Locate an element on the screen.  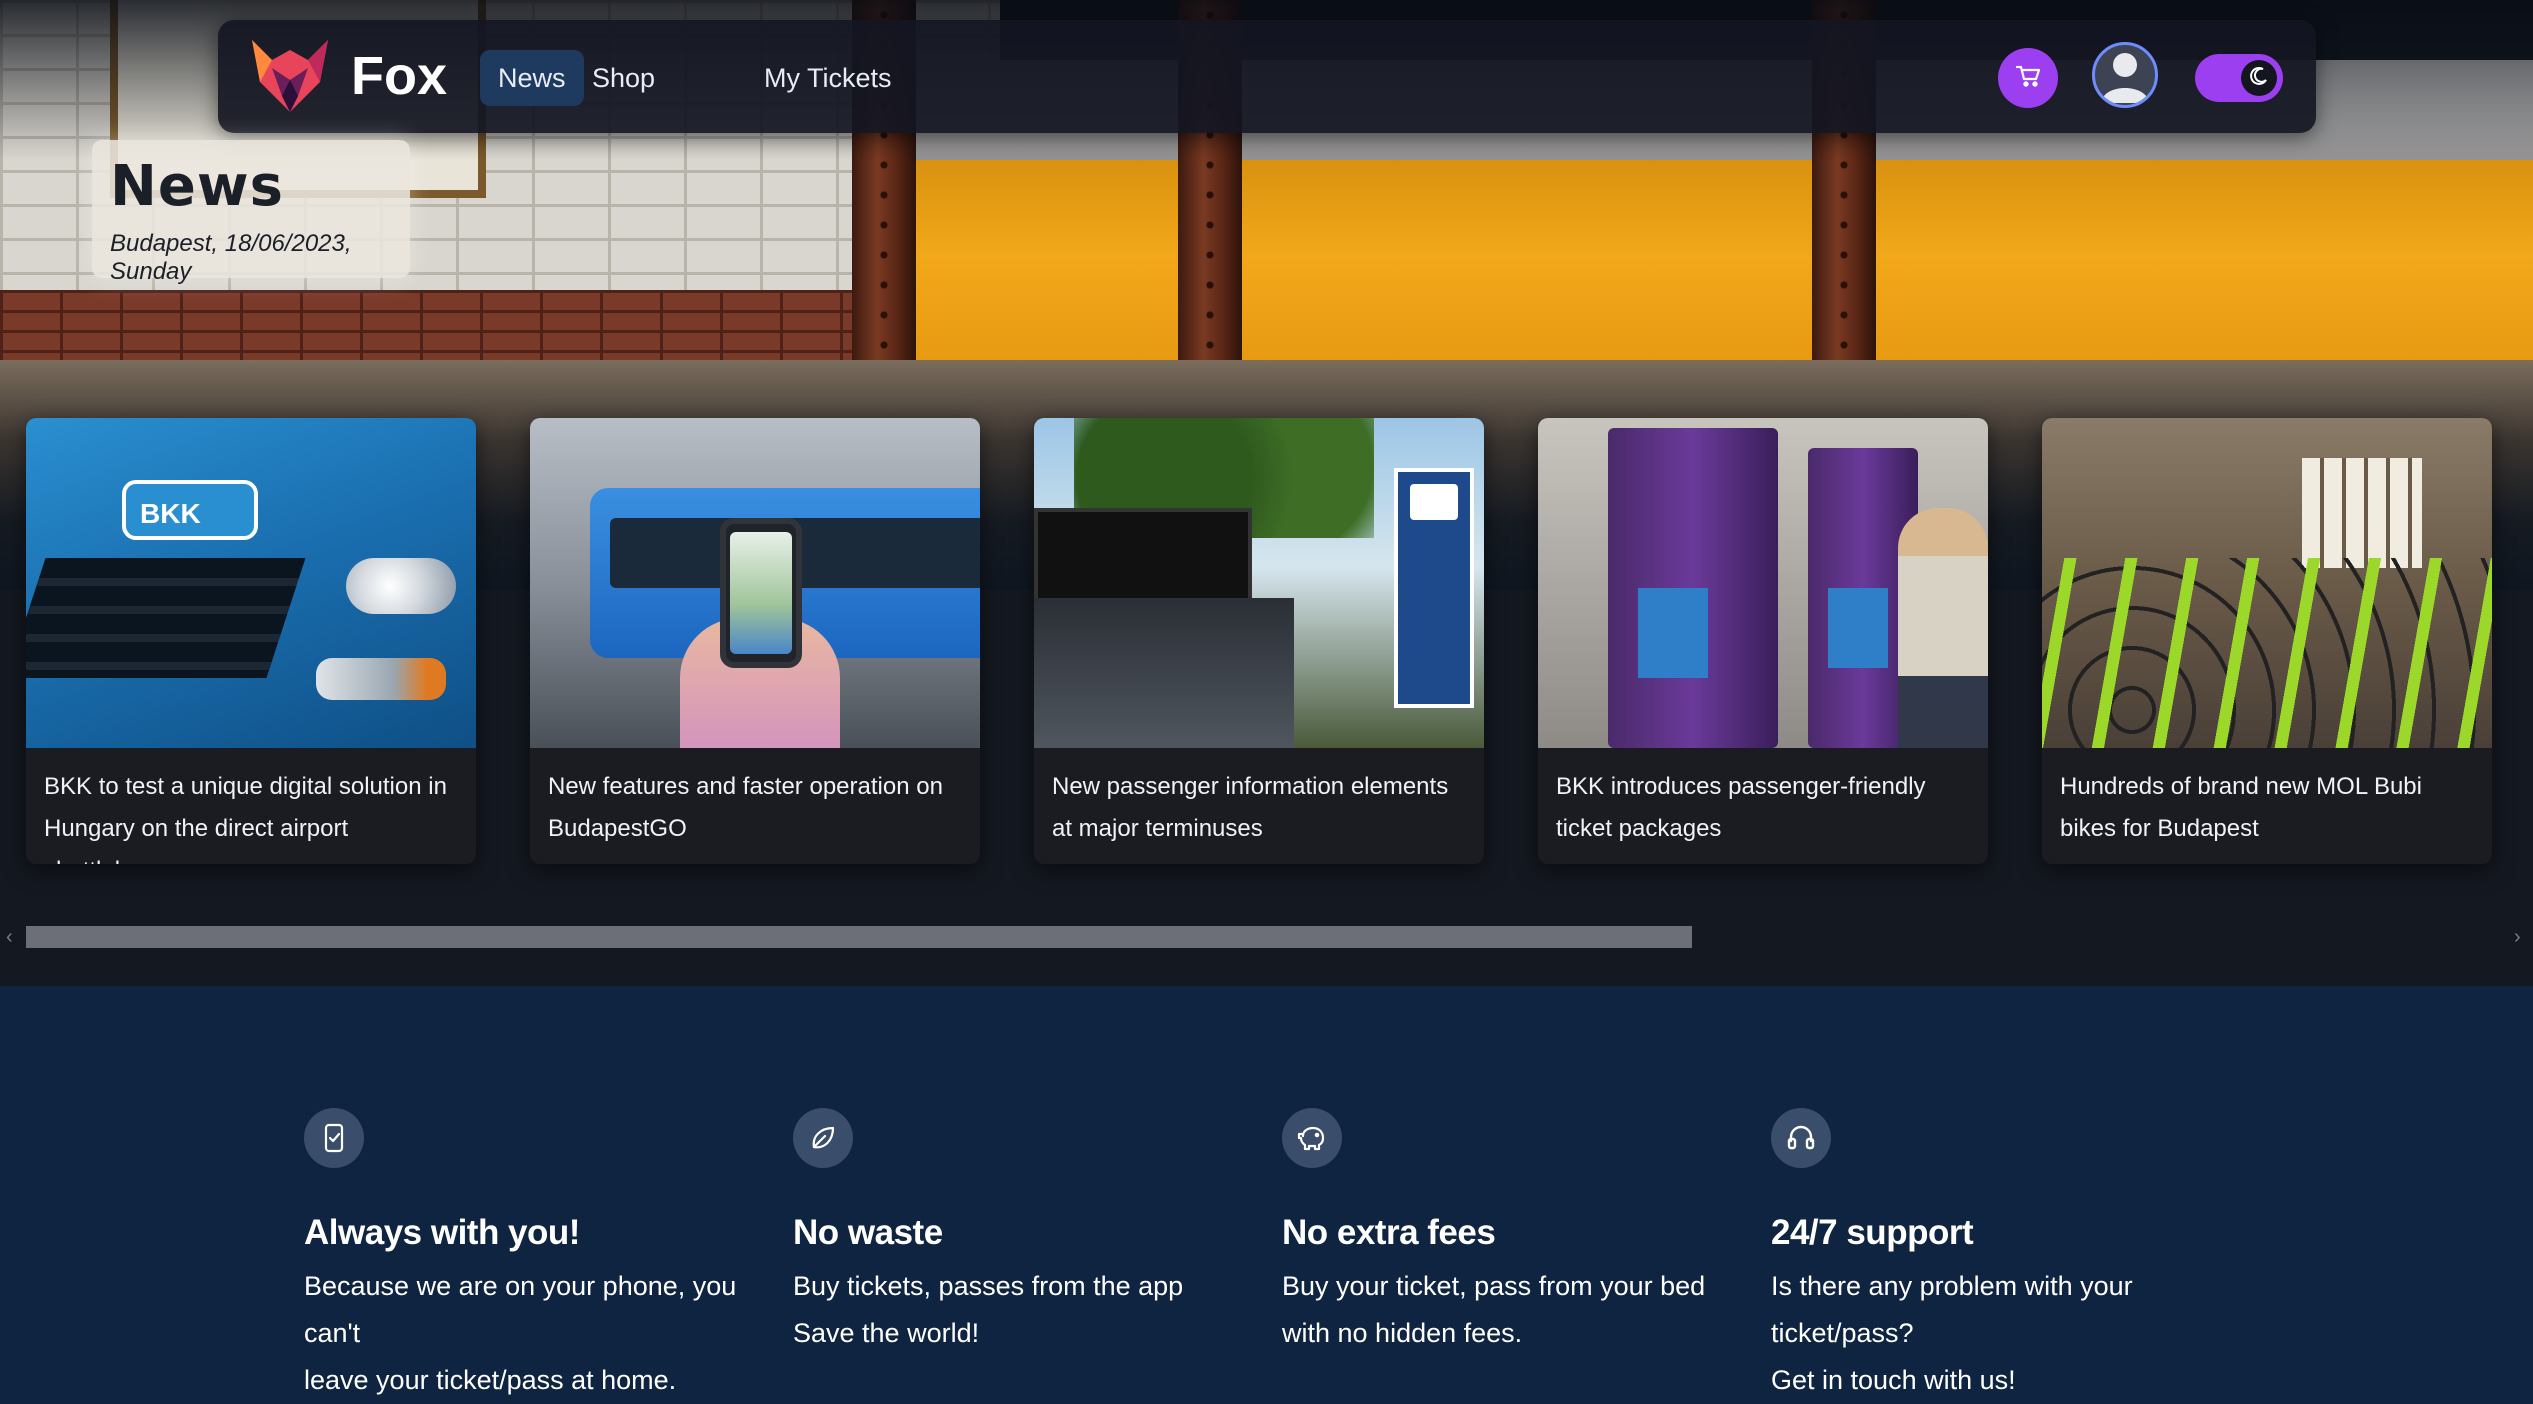
feature-title: Always with you! is located at coordinates (442, 1232).